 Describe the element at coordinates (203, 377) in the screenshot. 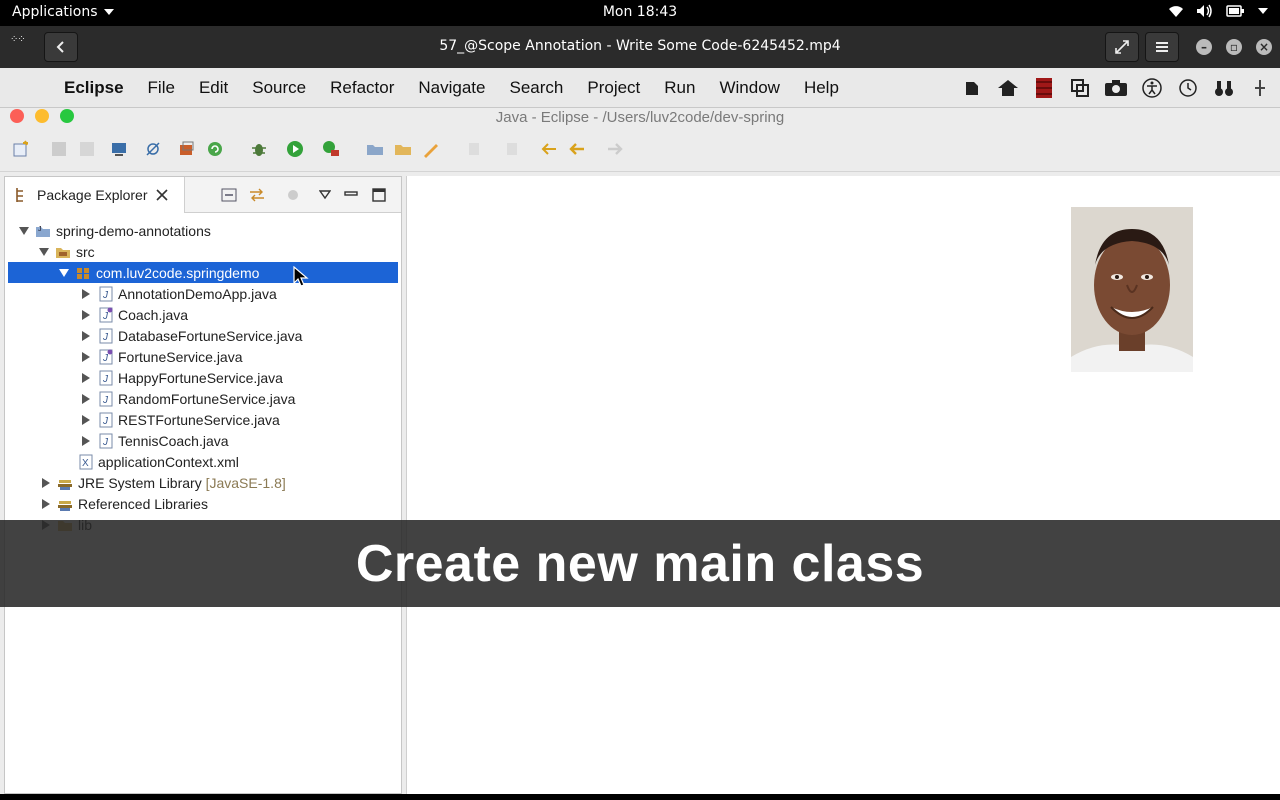

I see `tree-item-happyfortuneservice: J HappyFortuneService.java` at that location.